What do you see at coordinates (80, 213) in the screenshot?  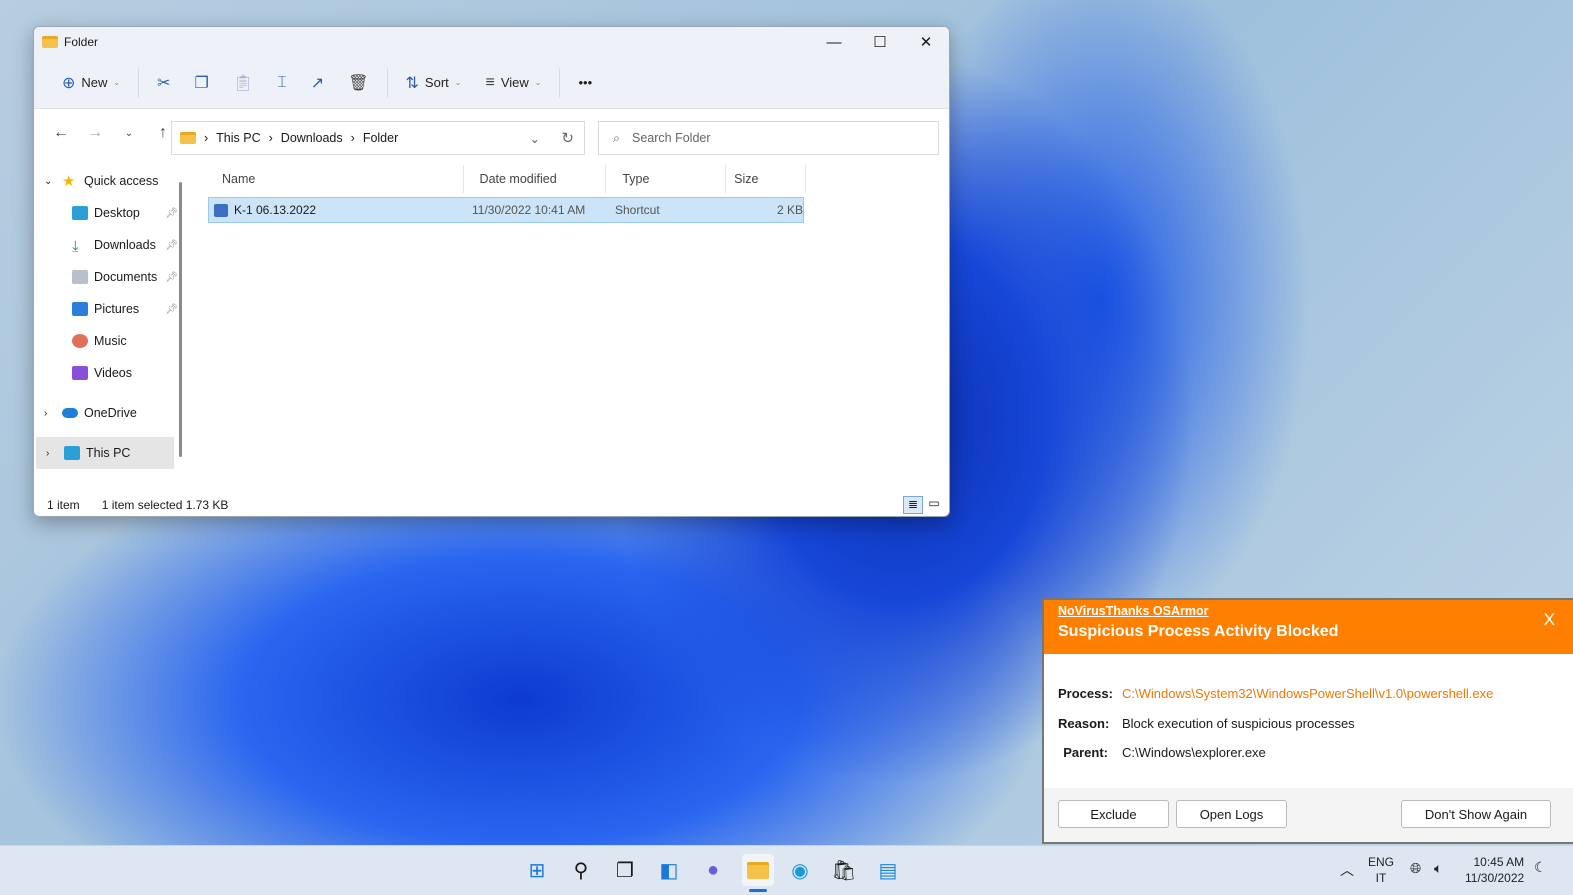 I see `desktop-icon` at bounding box center [80, 213].